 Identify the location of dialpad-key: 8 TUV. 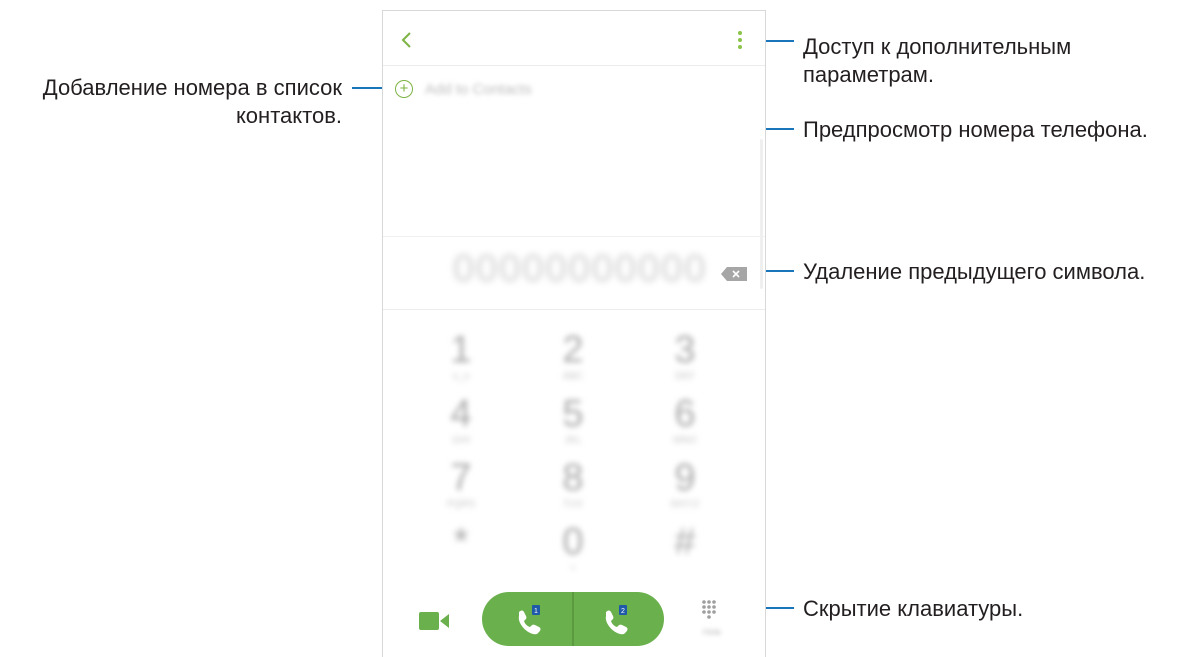
(573, 484).